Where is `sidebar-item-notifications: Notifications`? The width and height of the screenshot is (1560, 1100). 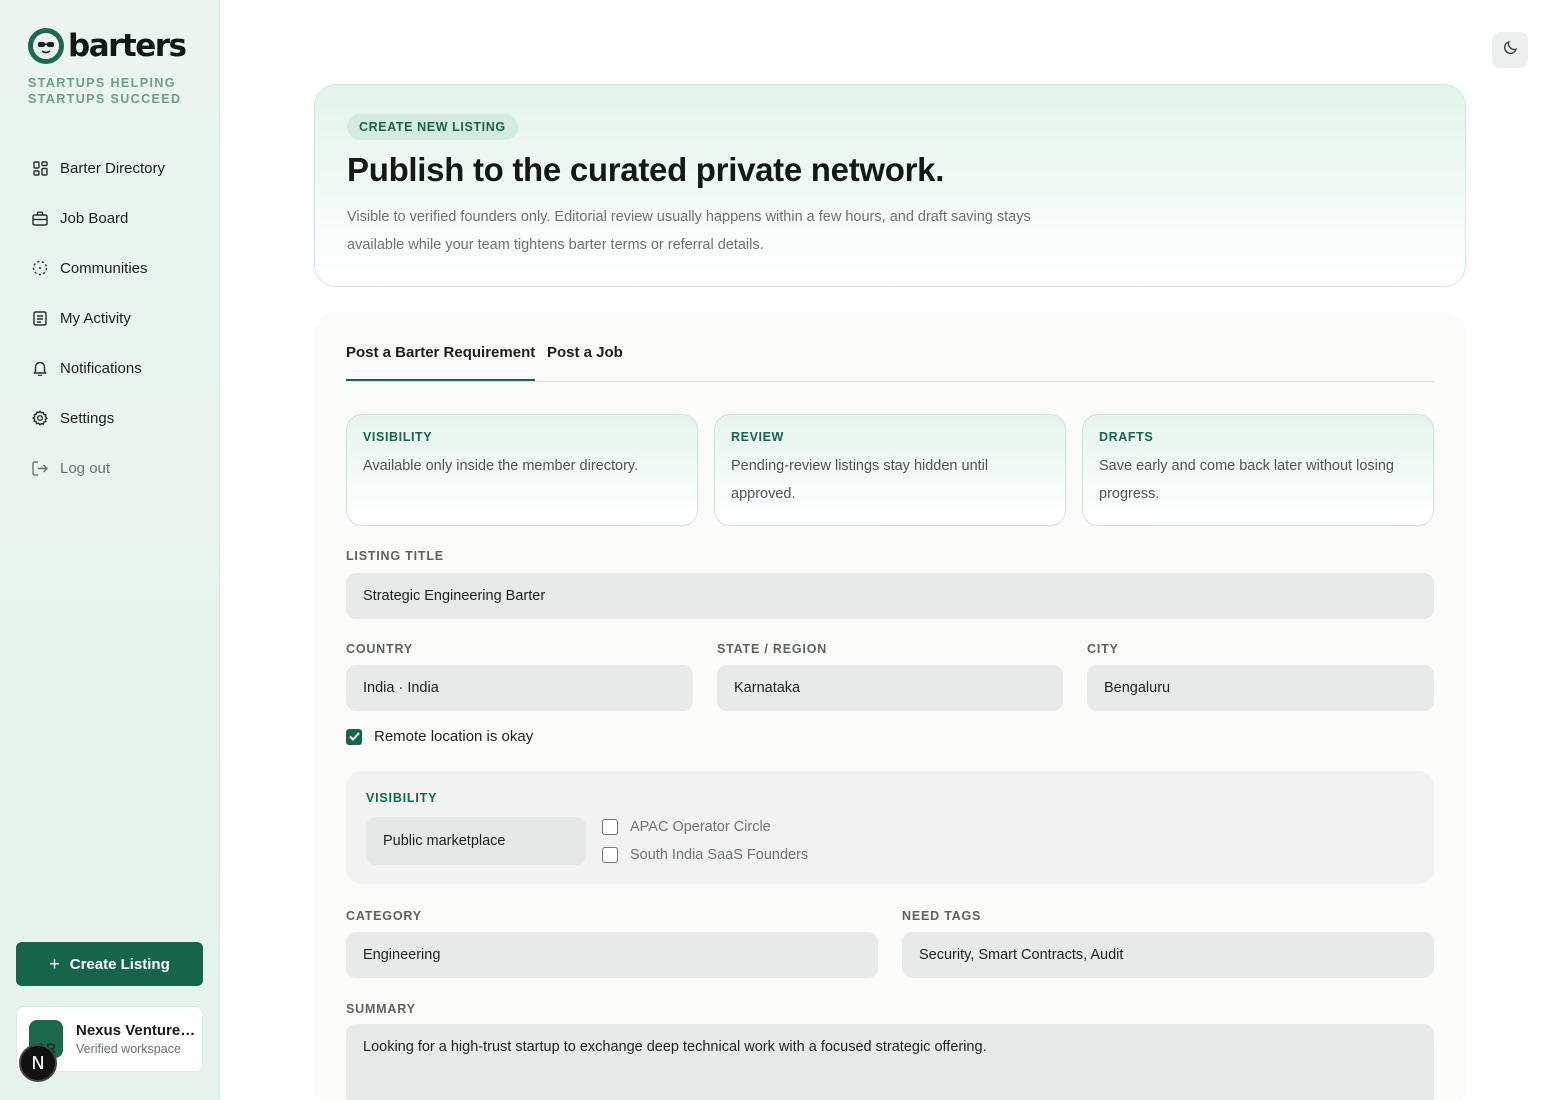
sidebar-item-notifications: Notifications is located at coordinates (110, 368).